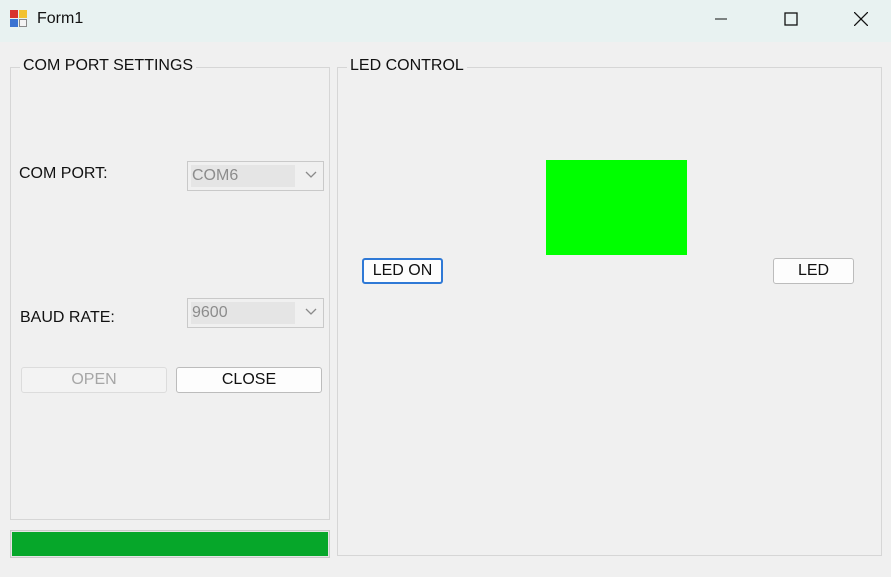  Describe the element at coordinates (67, 317) in the screenshot. I see `baud-rate-label: BAUD RATE:` at that location.